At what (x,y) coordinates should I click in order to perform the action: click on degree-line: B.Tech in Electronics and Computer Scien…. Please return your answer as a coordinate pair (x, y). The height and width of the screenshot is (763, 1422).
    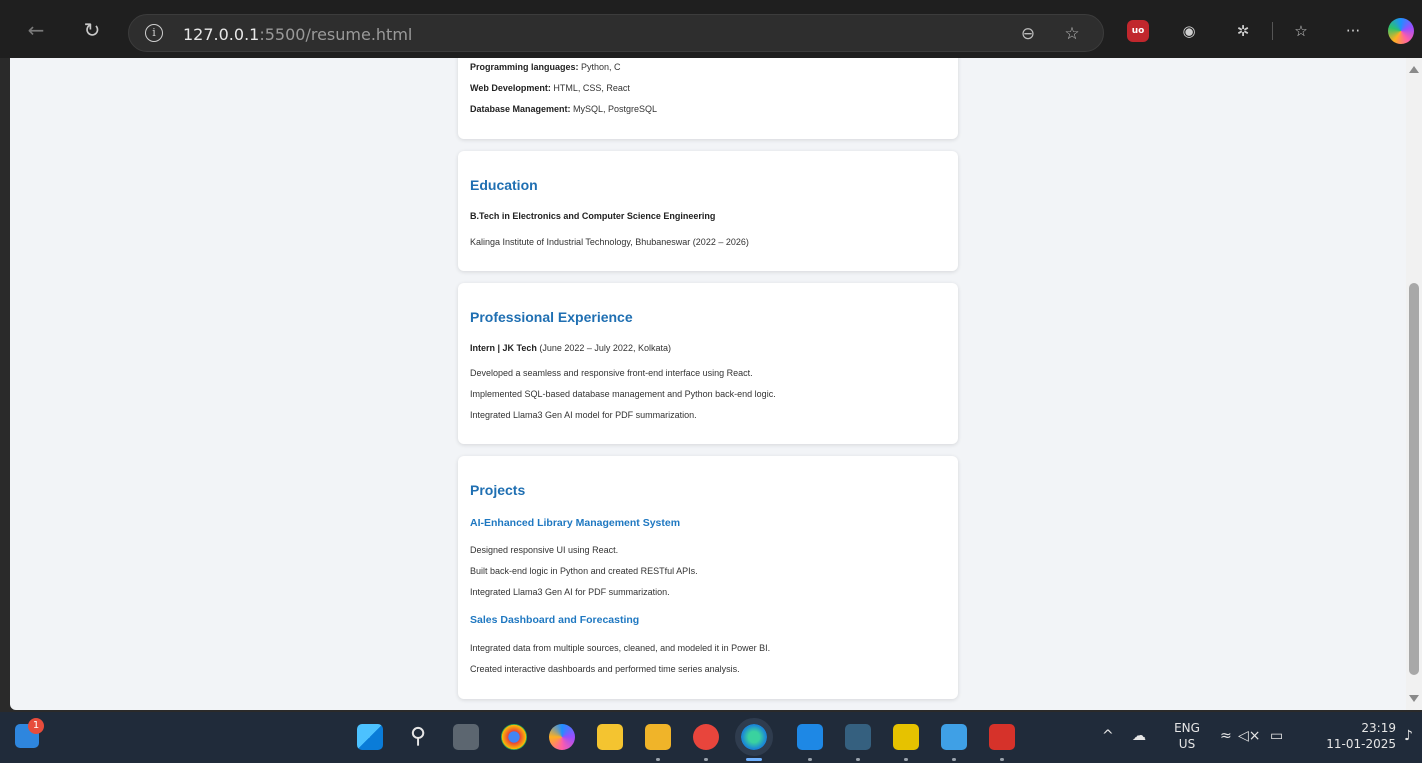
    Looking at the image, I should click on (593, 216).